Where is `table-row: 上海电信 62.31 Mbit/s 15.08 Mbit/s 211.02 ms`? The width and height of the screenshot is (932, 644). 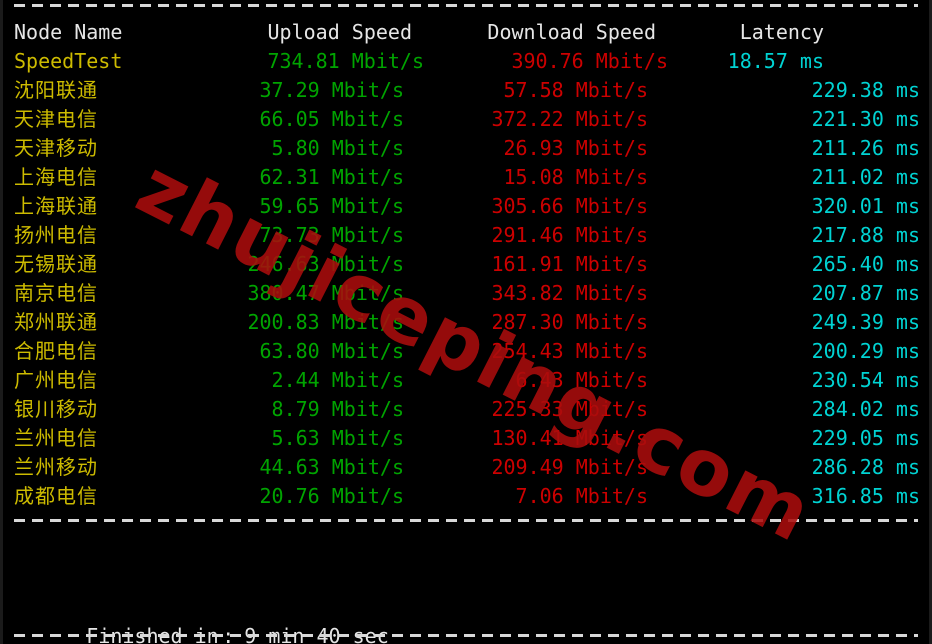 table-row: 上海电信 62.31 Mbit/s 15.08 Mbit/s 211.02 ms is located at coordinates (466, 177).